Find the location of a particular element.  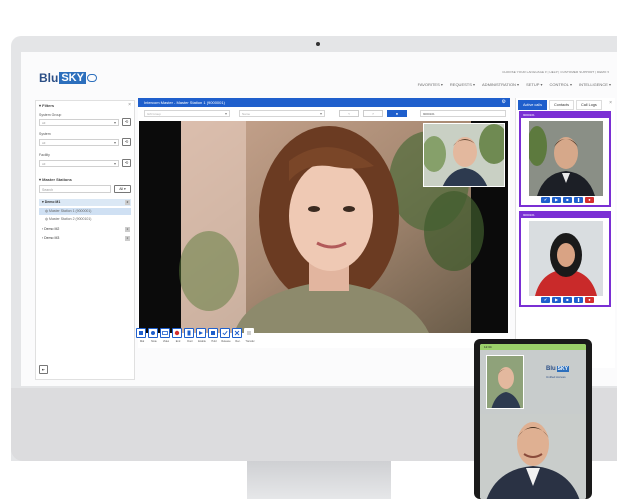

station-search-input: Search is located at coordinates (75, 189).